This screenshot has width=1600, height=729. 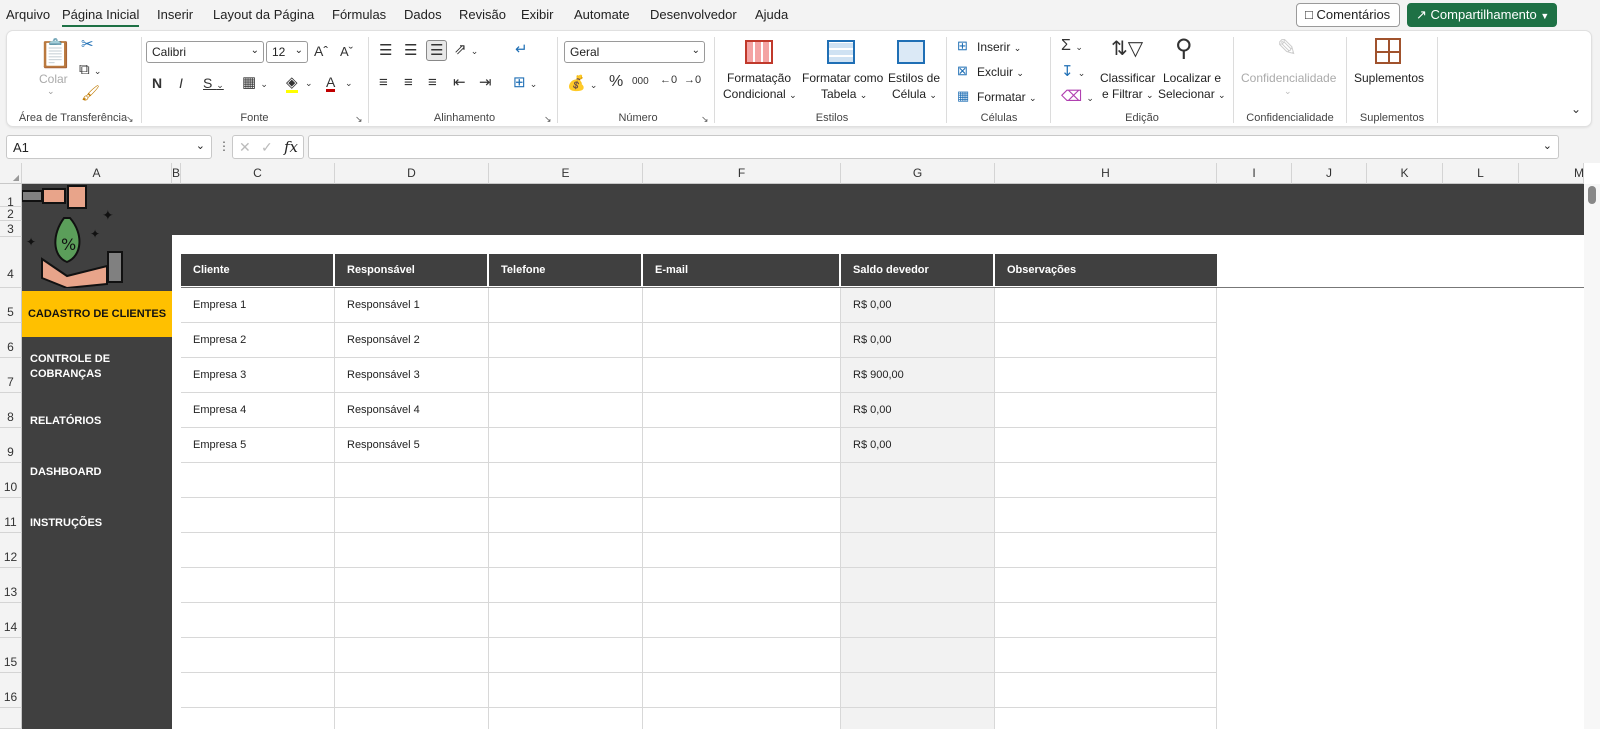 What do you see at coordinates (90, 69) in the screenshot?
I see `copy-icon: ⧉ ⌄` at bounding box center [90, 69].